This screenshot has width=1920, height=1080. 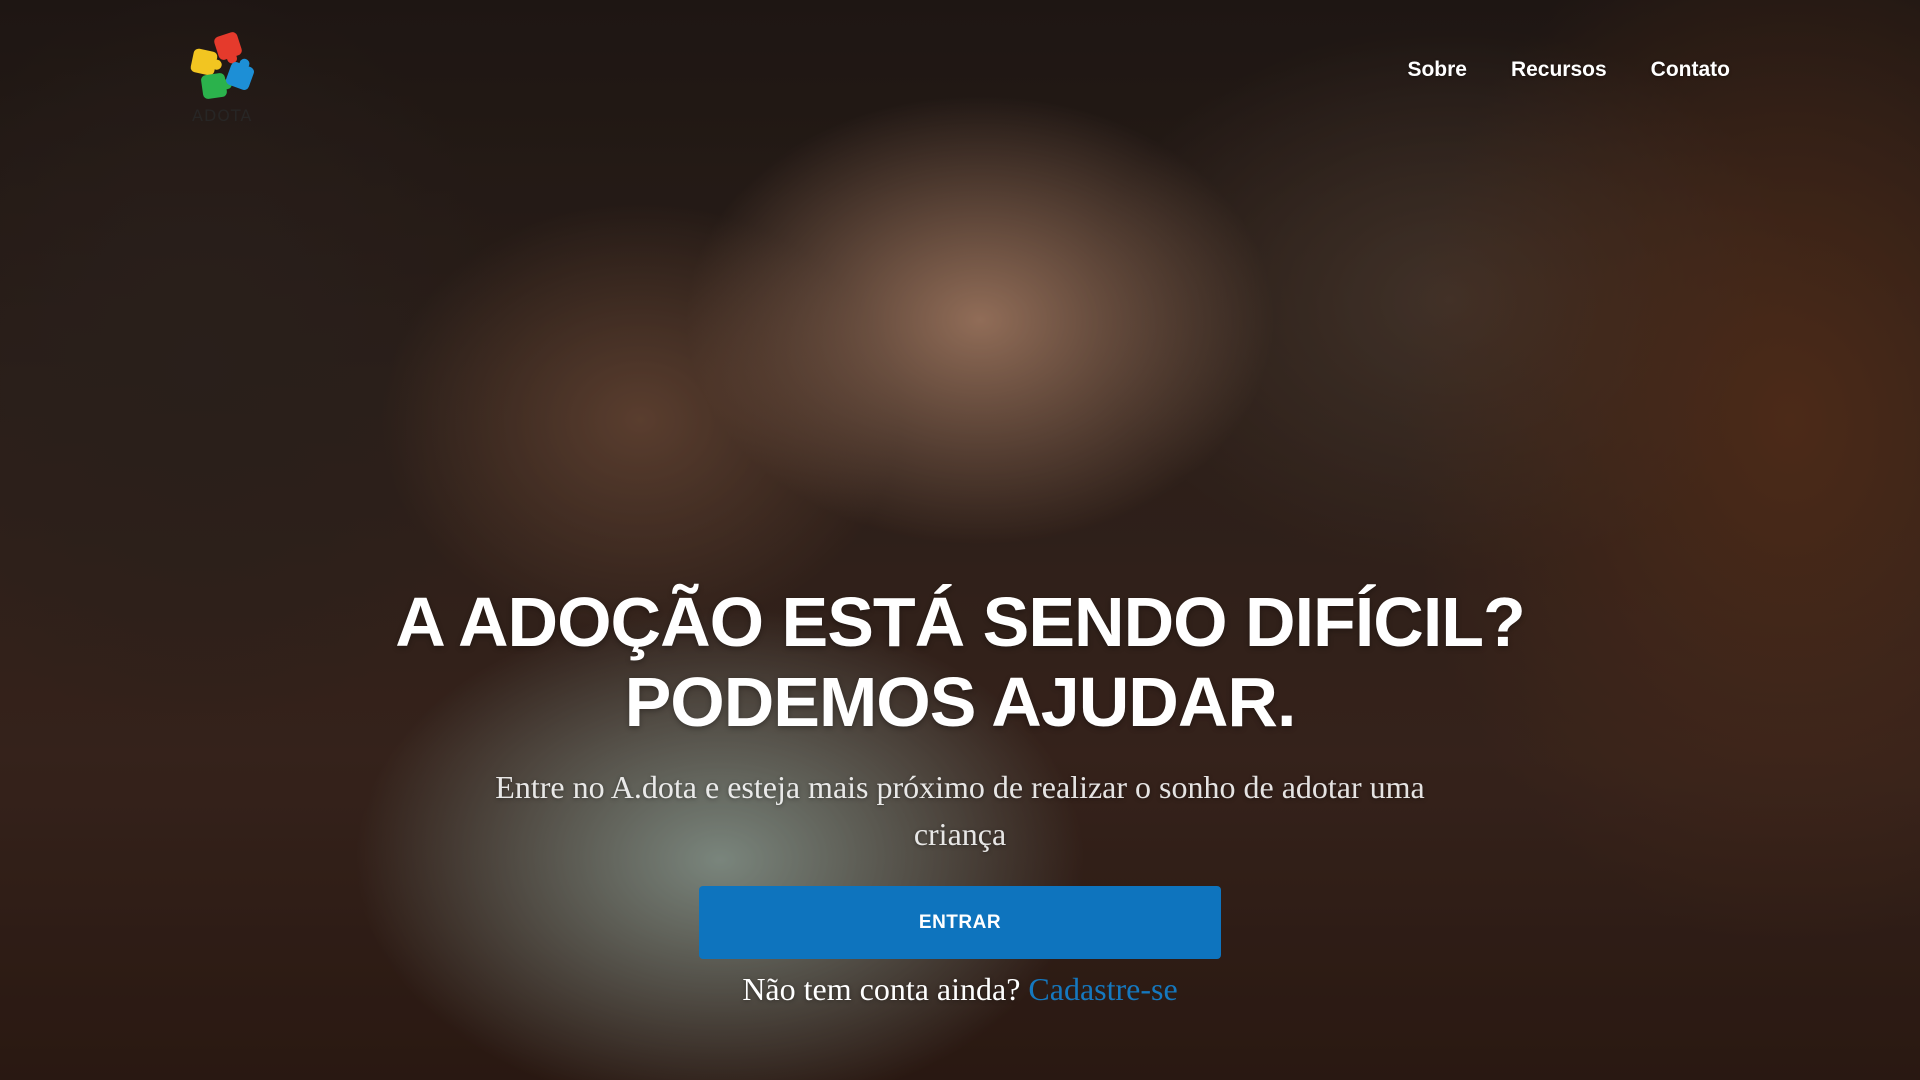 I want to click on signup-link: Cadastre-se, so click(x=1102, y=989).